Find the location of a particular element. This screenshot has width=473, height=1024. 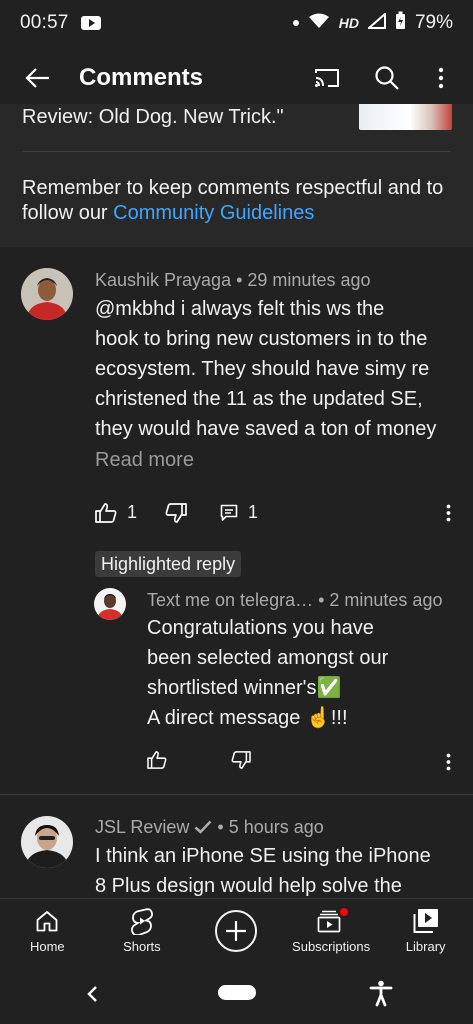

app-bar-actions is located at coordinates (384, 78).